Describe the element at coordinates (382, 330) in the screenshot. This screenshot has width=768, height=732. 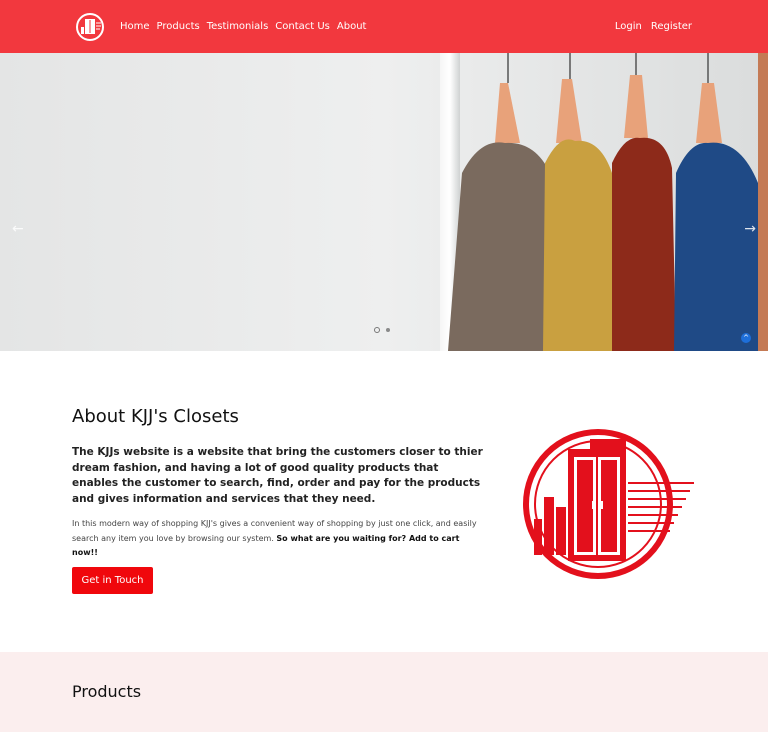
I see `carousel-indicators` at that location.